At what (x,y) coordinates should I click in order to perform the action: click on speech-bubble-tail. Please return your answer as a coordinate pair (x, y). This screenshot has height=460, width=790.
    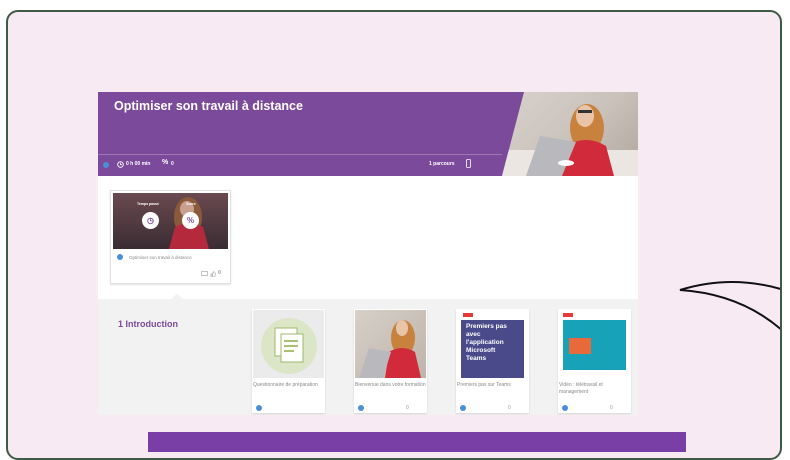
    Looking at the image, I should click on (729, 305).